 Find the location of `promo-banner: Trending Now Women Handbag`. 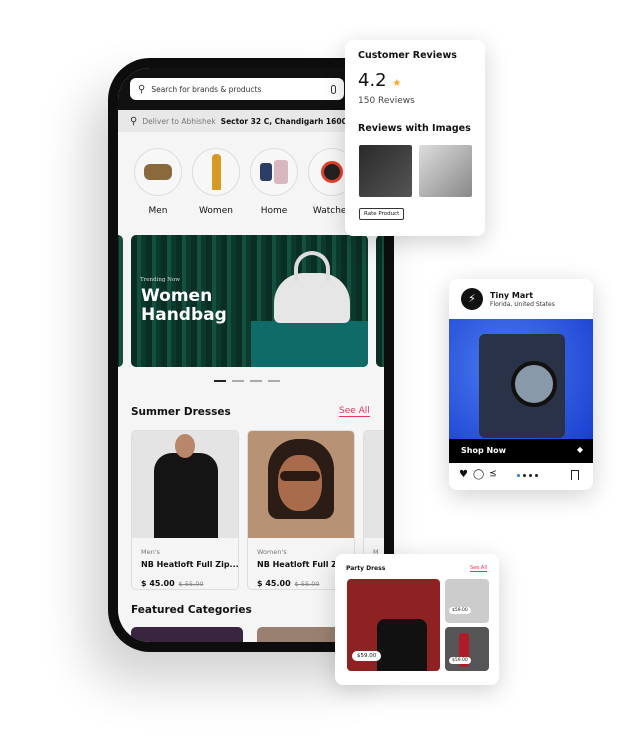

promo-banner: Trending Now Women Handbag is located at coordinates (249, 301).